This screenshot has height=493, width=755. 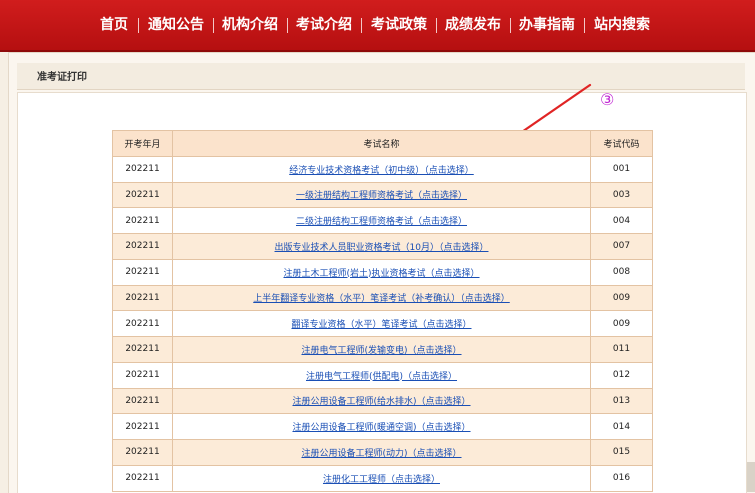 I want to click on panel-header: 准考证打印, so click(x=381, y=76).